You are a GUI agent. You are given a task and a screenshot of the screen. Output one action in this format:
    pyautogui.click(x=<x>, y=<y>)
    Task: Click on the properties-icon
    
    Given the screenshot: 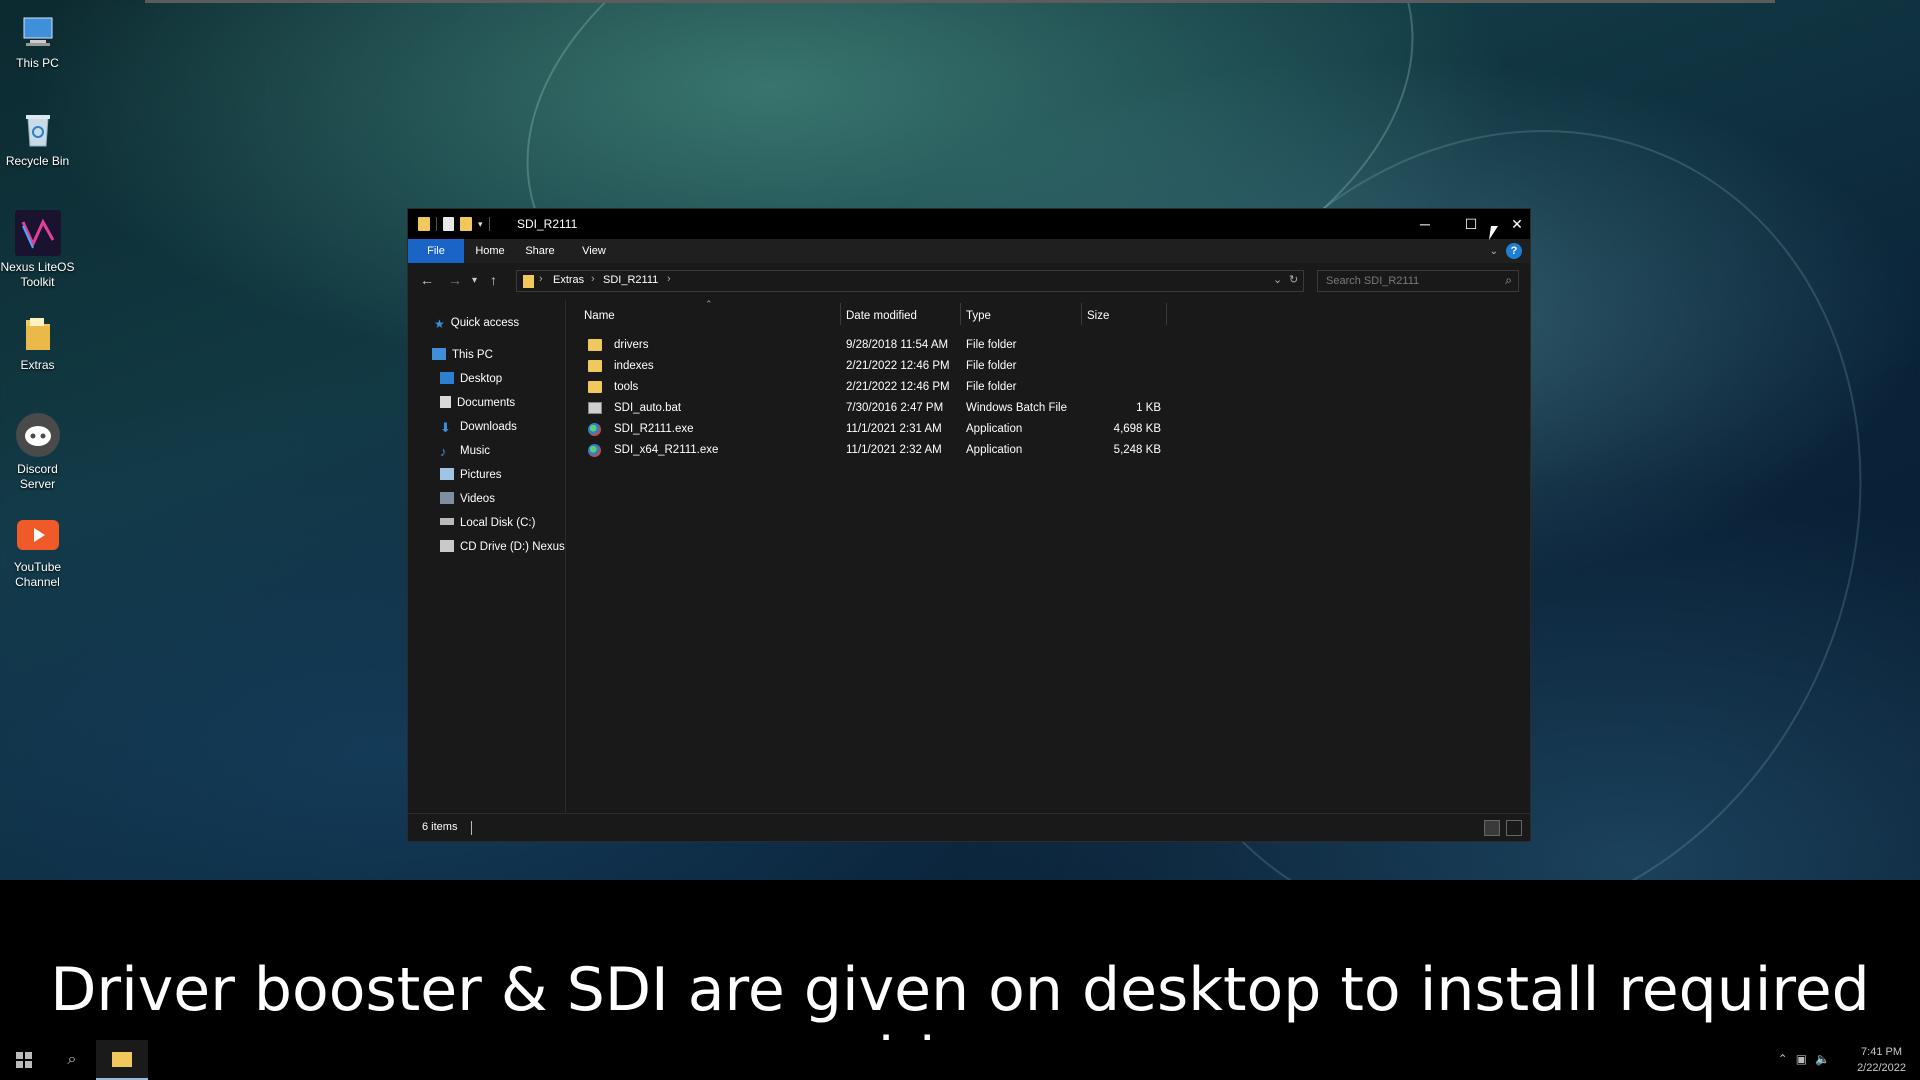 What is the action you would take?
    pyautogui.click(x=448, y=224)
    